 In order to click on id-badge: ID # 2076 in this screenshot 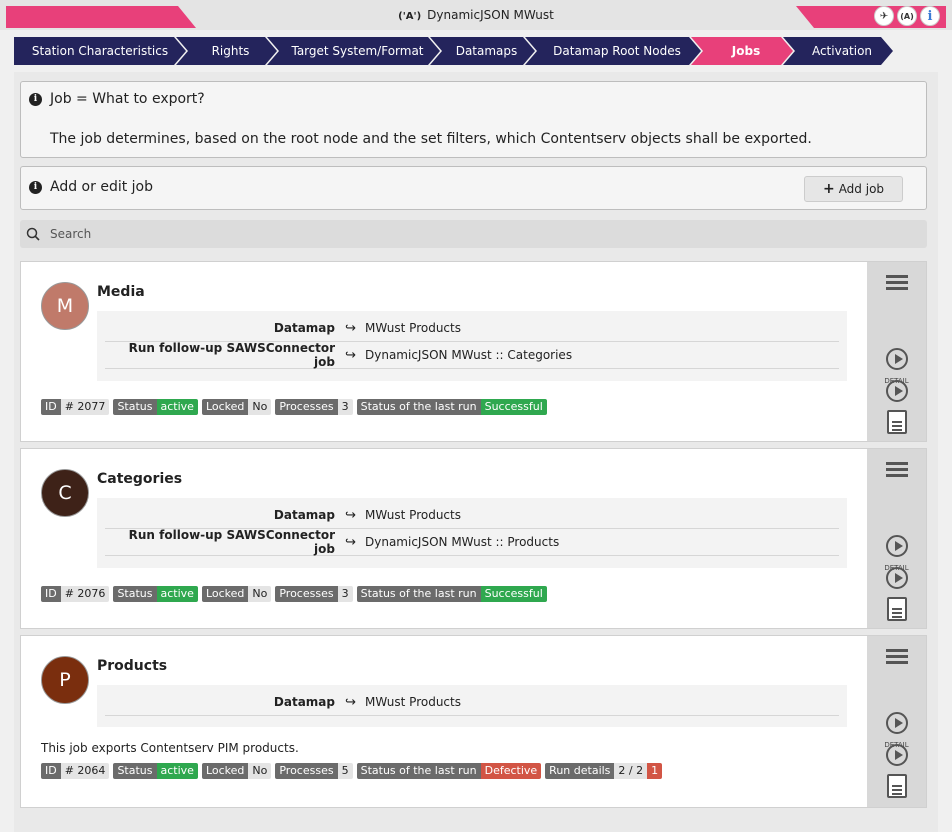, I will do `click(75, 594)`.